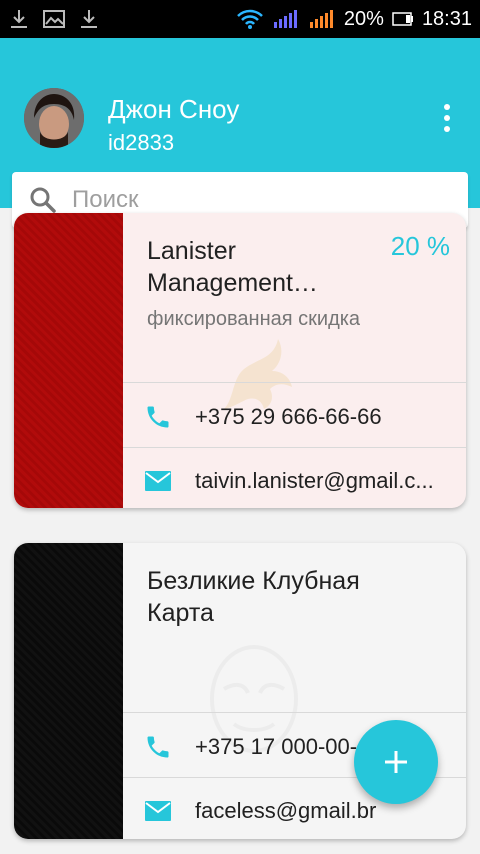 Image resolution: width=480 pixels, height=854 pixels. I want to click on clock: 18:31, so click(446, 18).